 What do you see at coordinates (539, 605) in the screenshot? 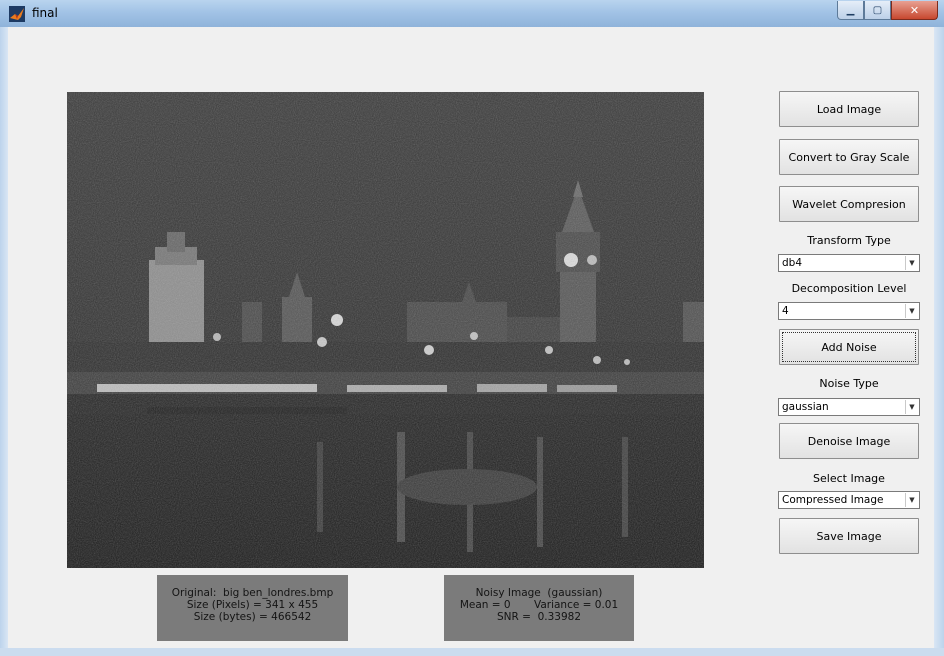
I see `noisy-stats: Mean = 0 Variance = 0.01` at bounding box center [539, 605].